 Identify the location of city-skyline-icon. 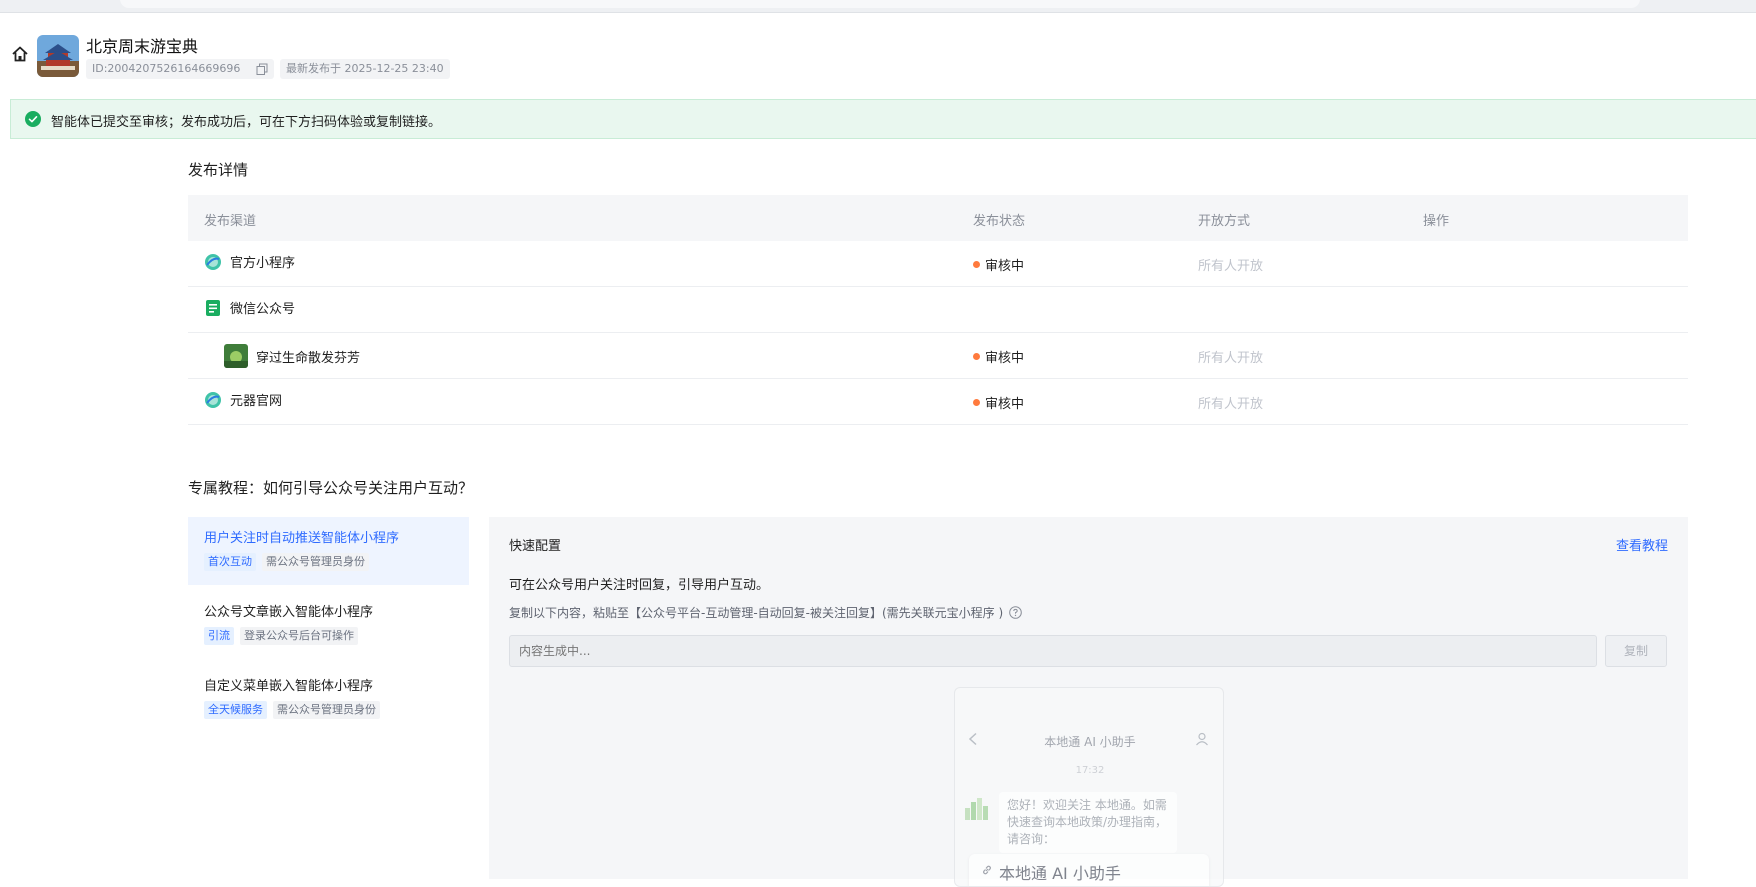
(976, 809).